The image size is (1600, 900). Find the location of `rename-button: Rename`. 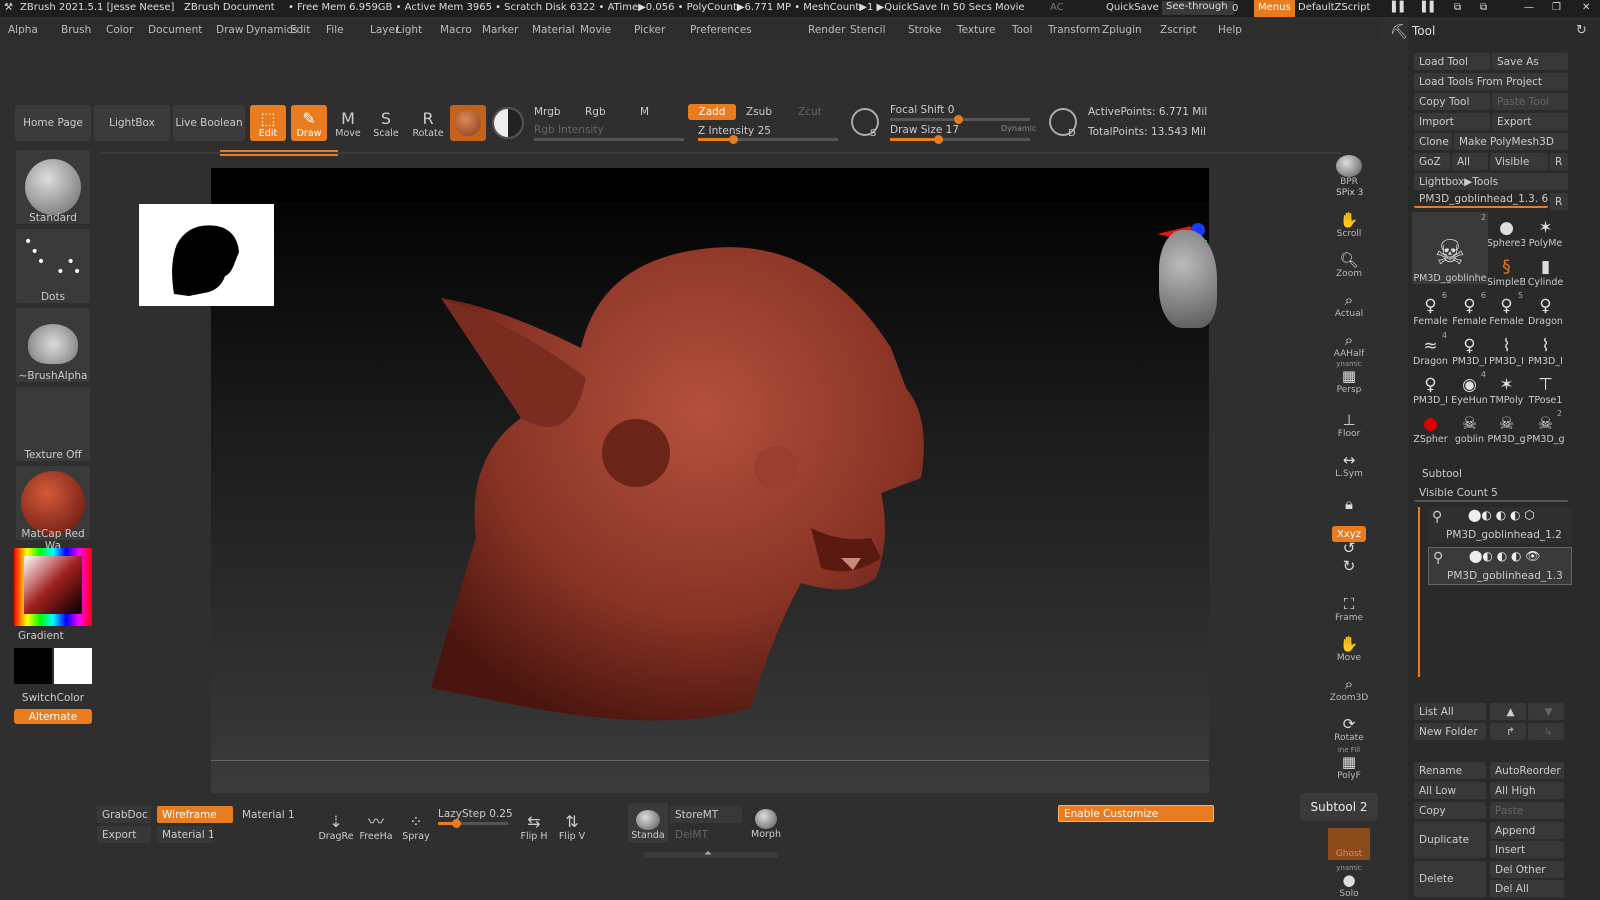

rename-button: Rename is located at coordinates (1450, 770).